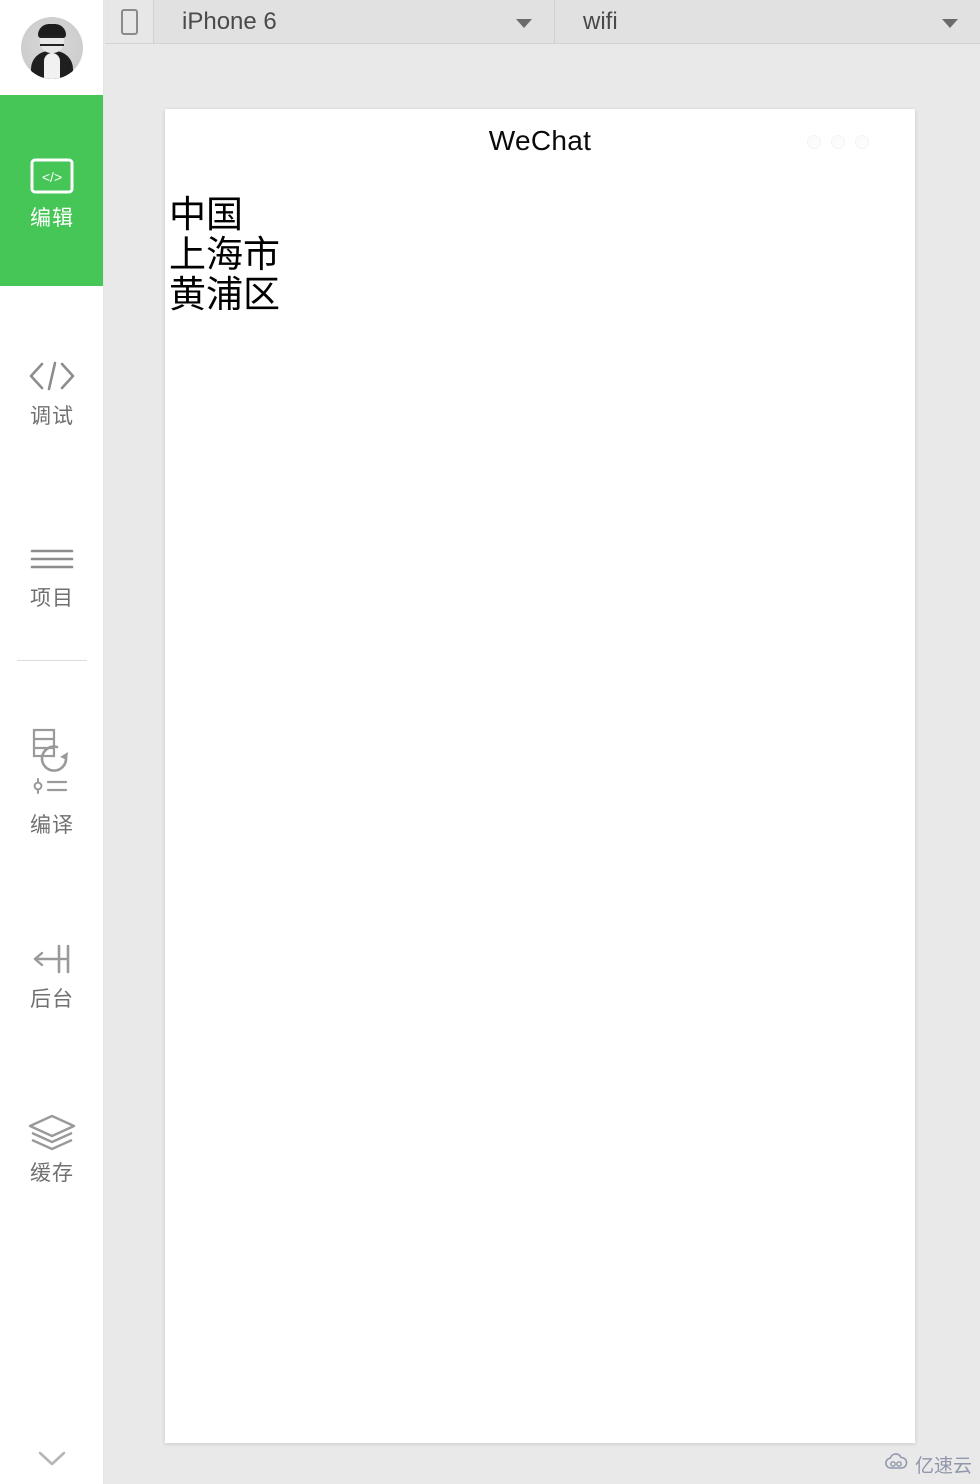 Image resolution: width=980 pixels, height=1484 pixels. I want to click on avatar, so click(51, 47).